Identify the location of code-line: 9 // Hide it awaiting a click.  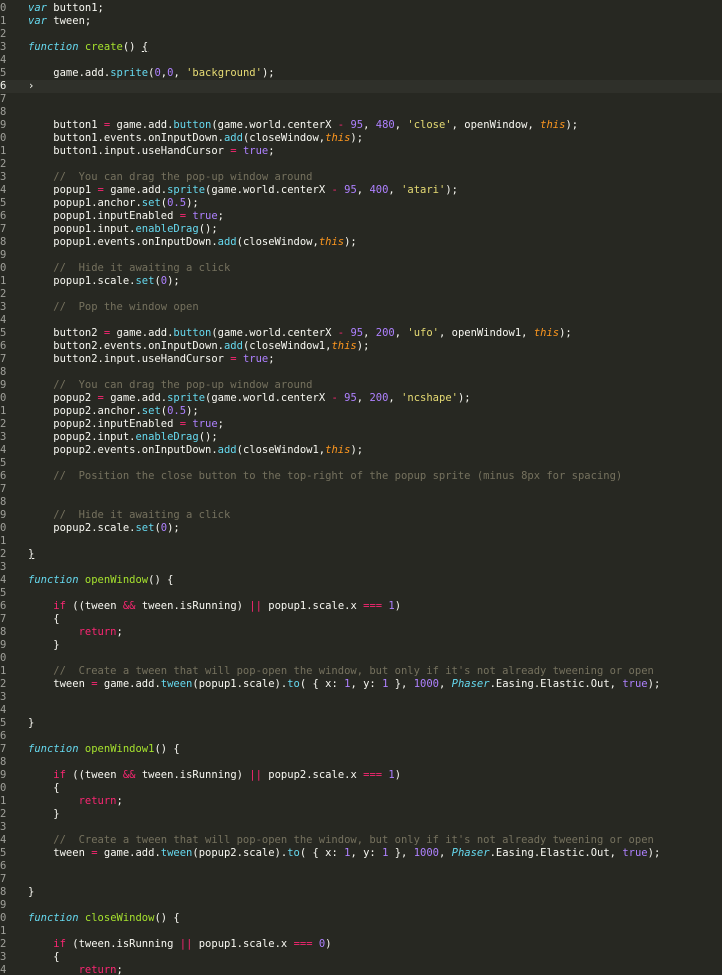
(361, 515).